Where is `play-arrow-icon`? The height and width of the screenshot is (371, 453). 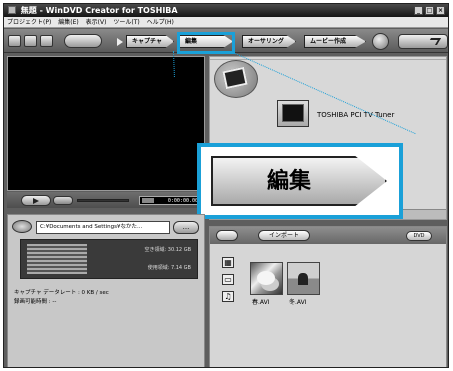 play-arrow-icon is located at coordinates (120, 42).